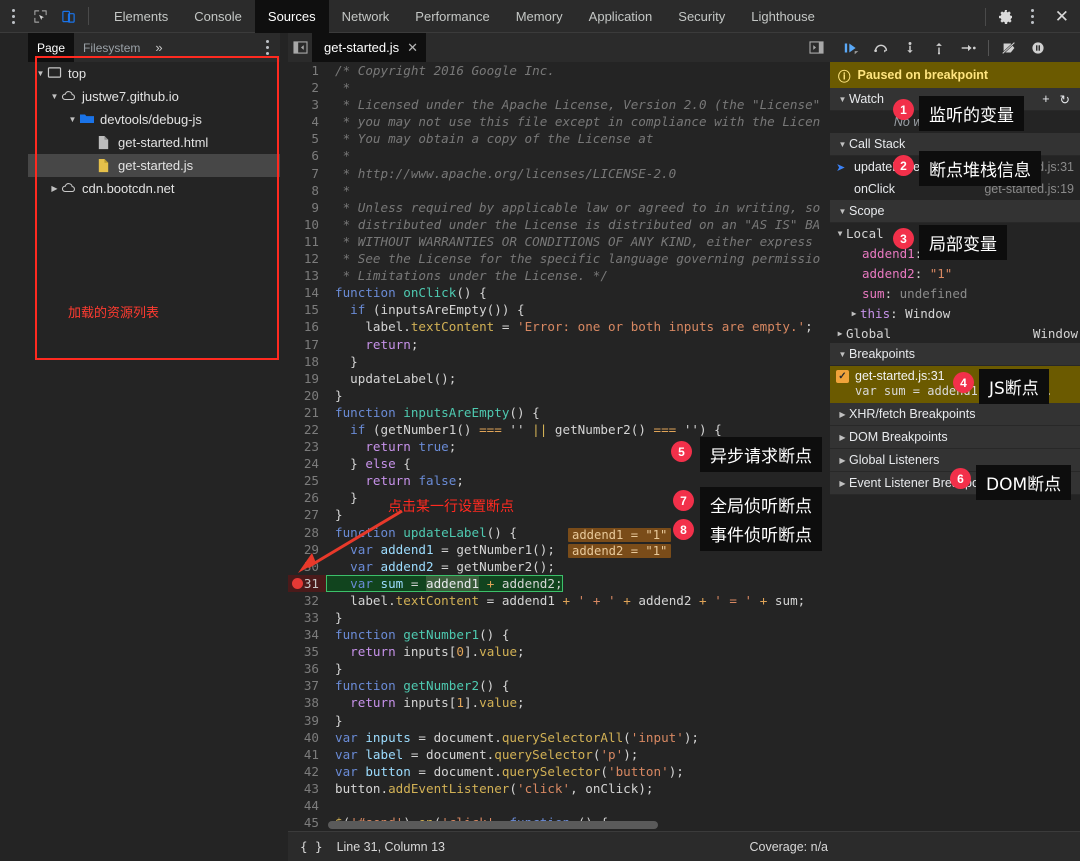  I want to click on code-line-14: 14 function onClick() {, so click(559, 293).